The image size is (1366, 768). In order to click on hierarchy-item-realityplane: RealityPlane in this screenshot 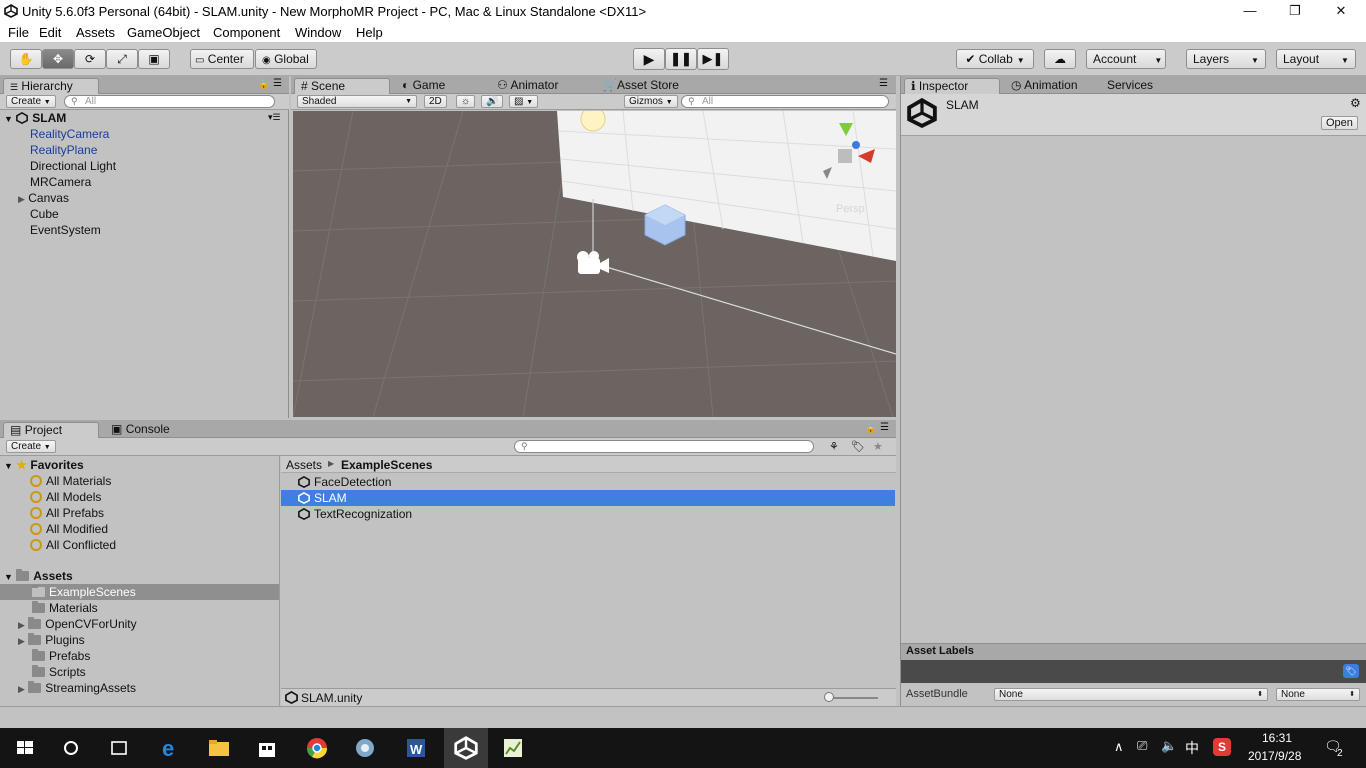, I will do `click(63, 150)`.